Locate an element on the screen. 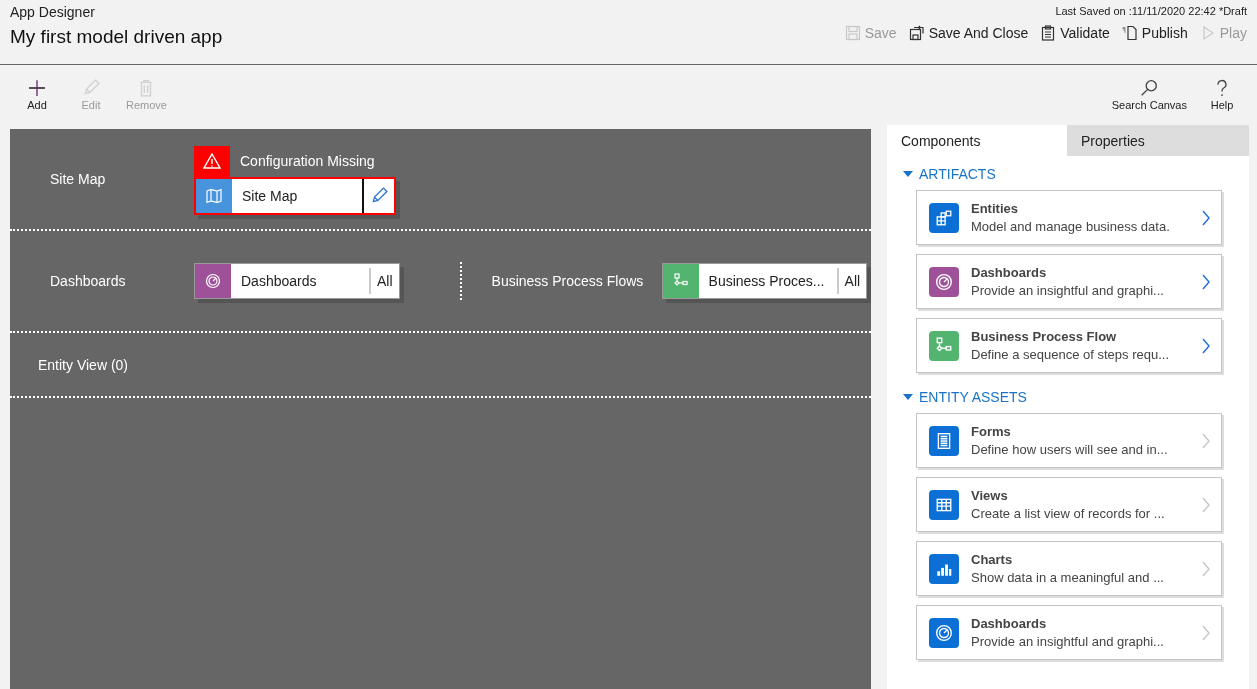 The image size is (1257, 689). add-button: Add is located at coordinates (37, 95).